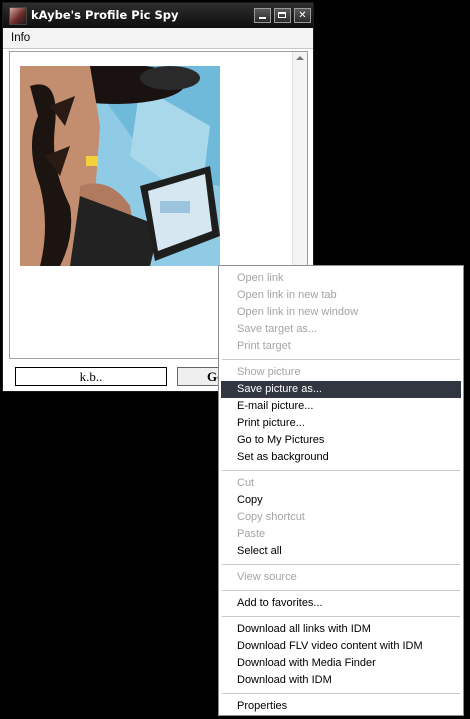 This screenshot has width=470, height=719. What do you see at coordinates (341, 680) in the screenshot?
I see `context-item-download-with-idm: Download with IDM` at bounding box center [341, 680].